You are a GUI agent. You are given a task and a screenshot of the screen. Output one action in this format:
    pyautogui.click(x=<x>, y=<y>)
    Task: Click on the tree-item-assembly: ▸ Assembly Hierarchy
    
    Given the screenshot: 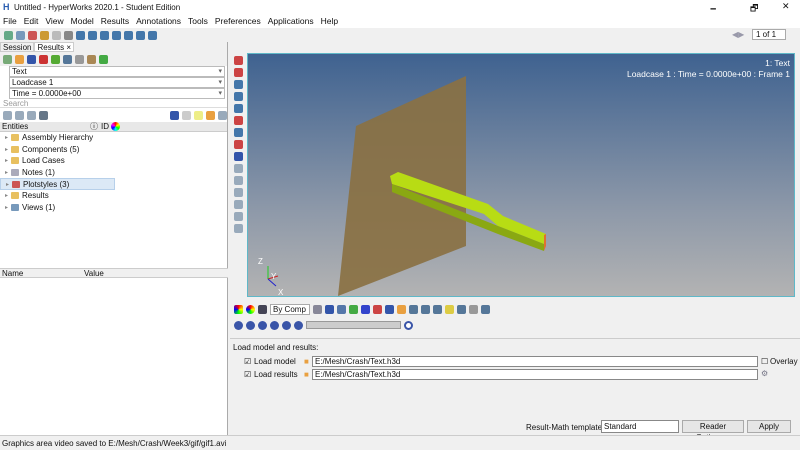 What is the action you would take?
    pyautogui.click(x=113, y=138)
    